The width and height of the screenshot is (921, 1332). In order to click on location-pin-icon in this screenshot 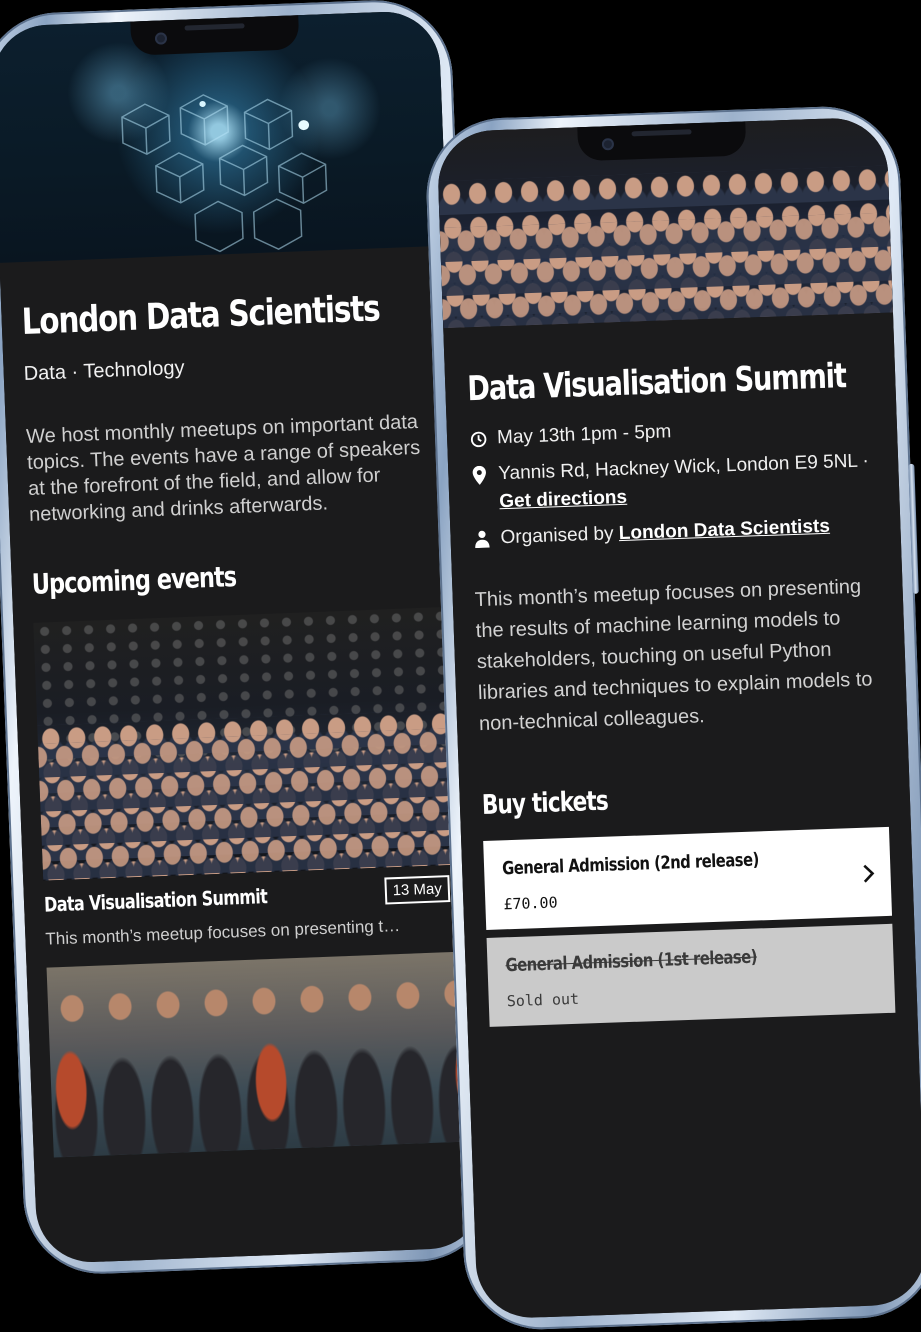, I will do `click(479, 475)`.